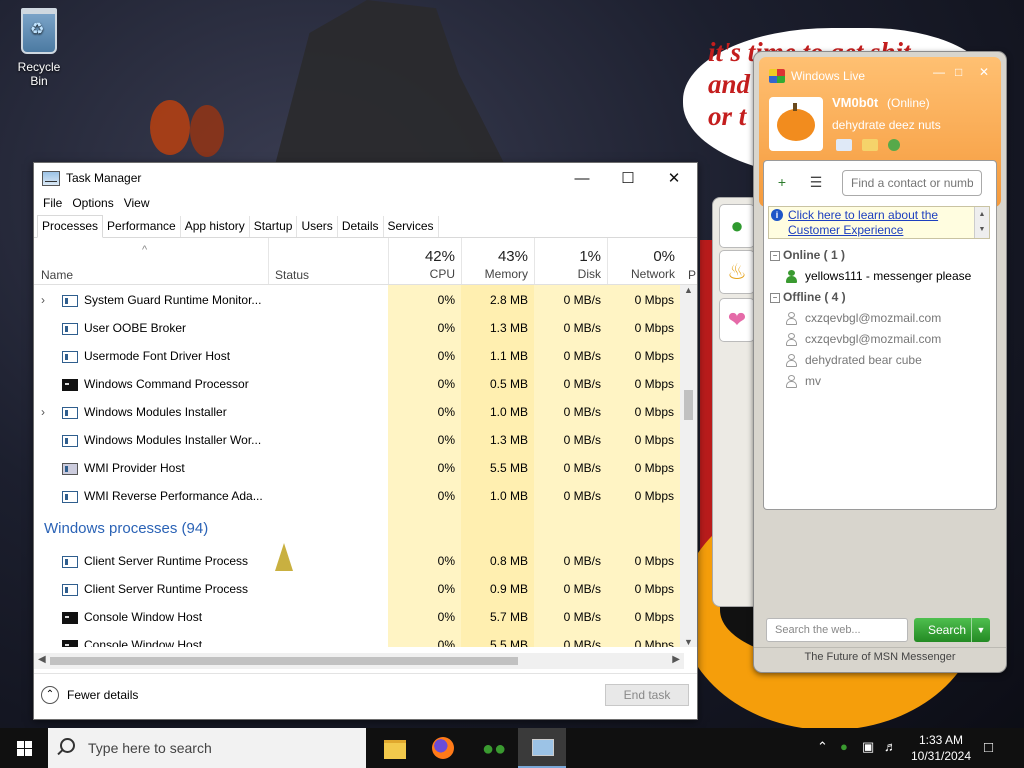 This screenshot has height=768, width=1024. I want to click on msn-minimize-button: —, so click(939, 72).